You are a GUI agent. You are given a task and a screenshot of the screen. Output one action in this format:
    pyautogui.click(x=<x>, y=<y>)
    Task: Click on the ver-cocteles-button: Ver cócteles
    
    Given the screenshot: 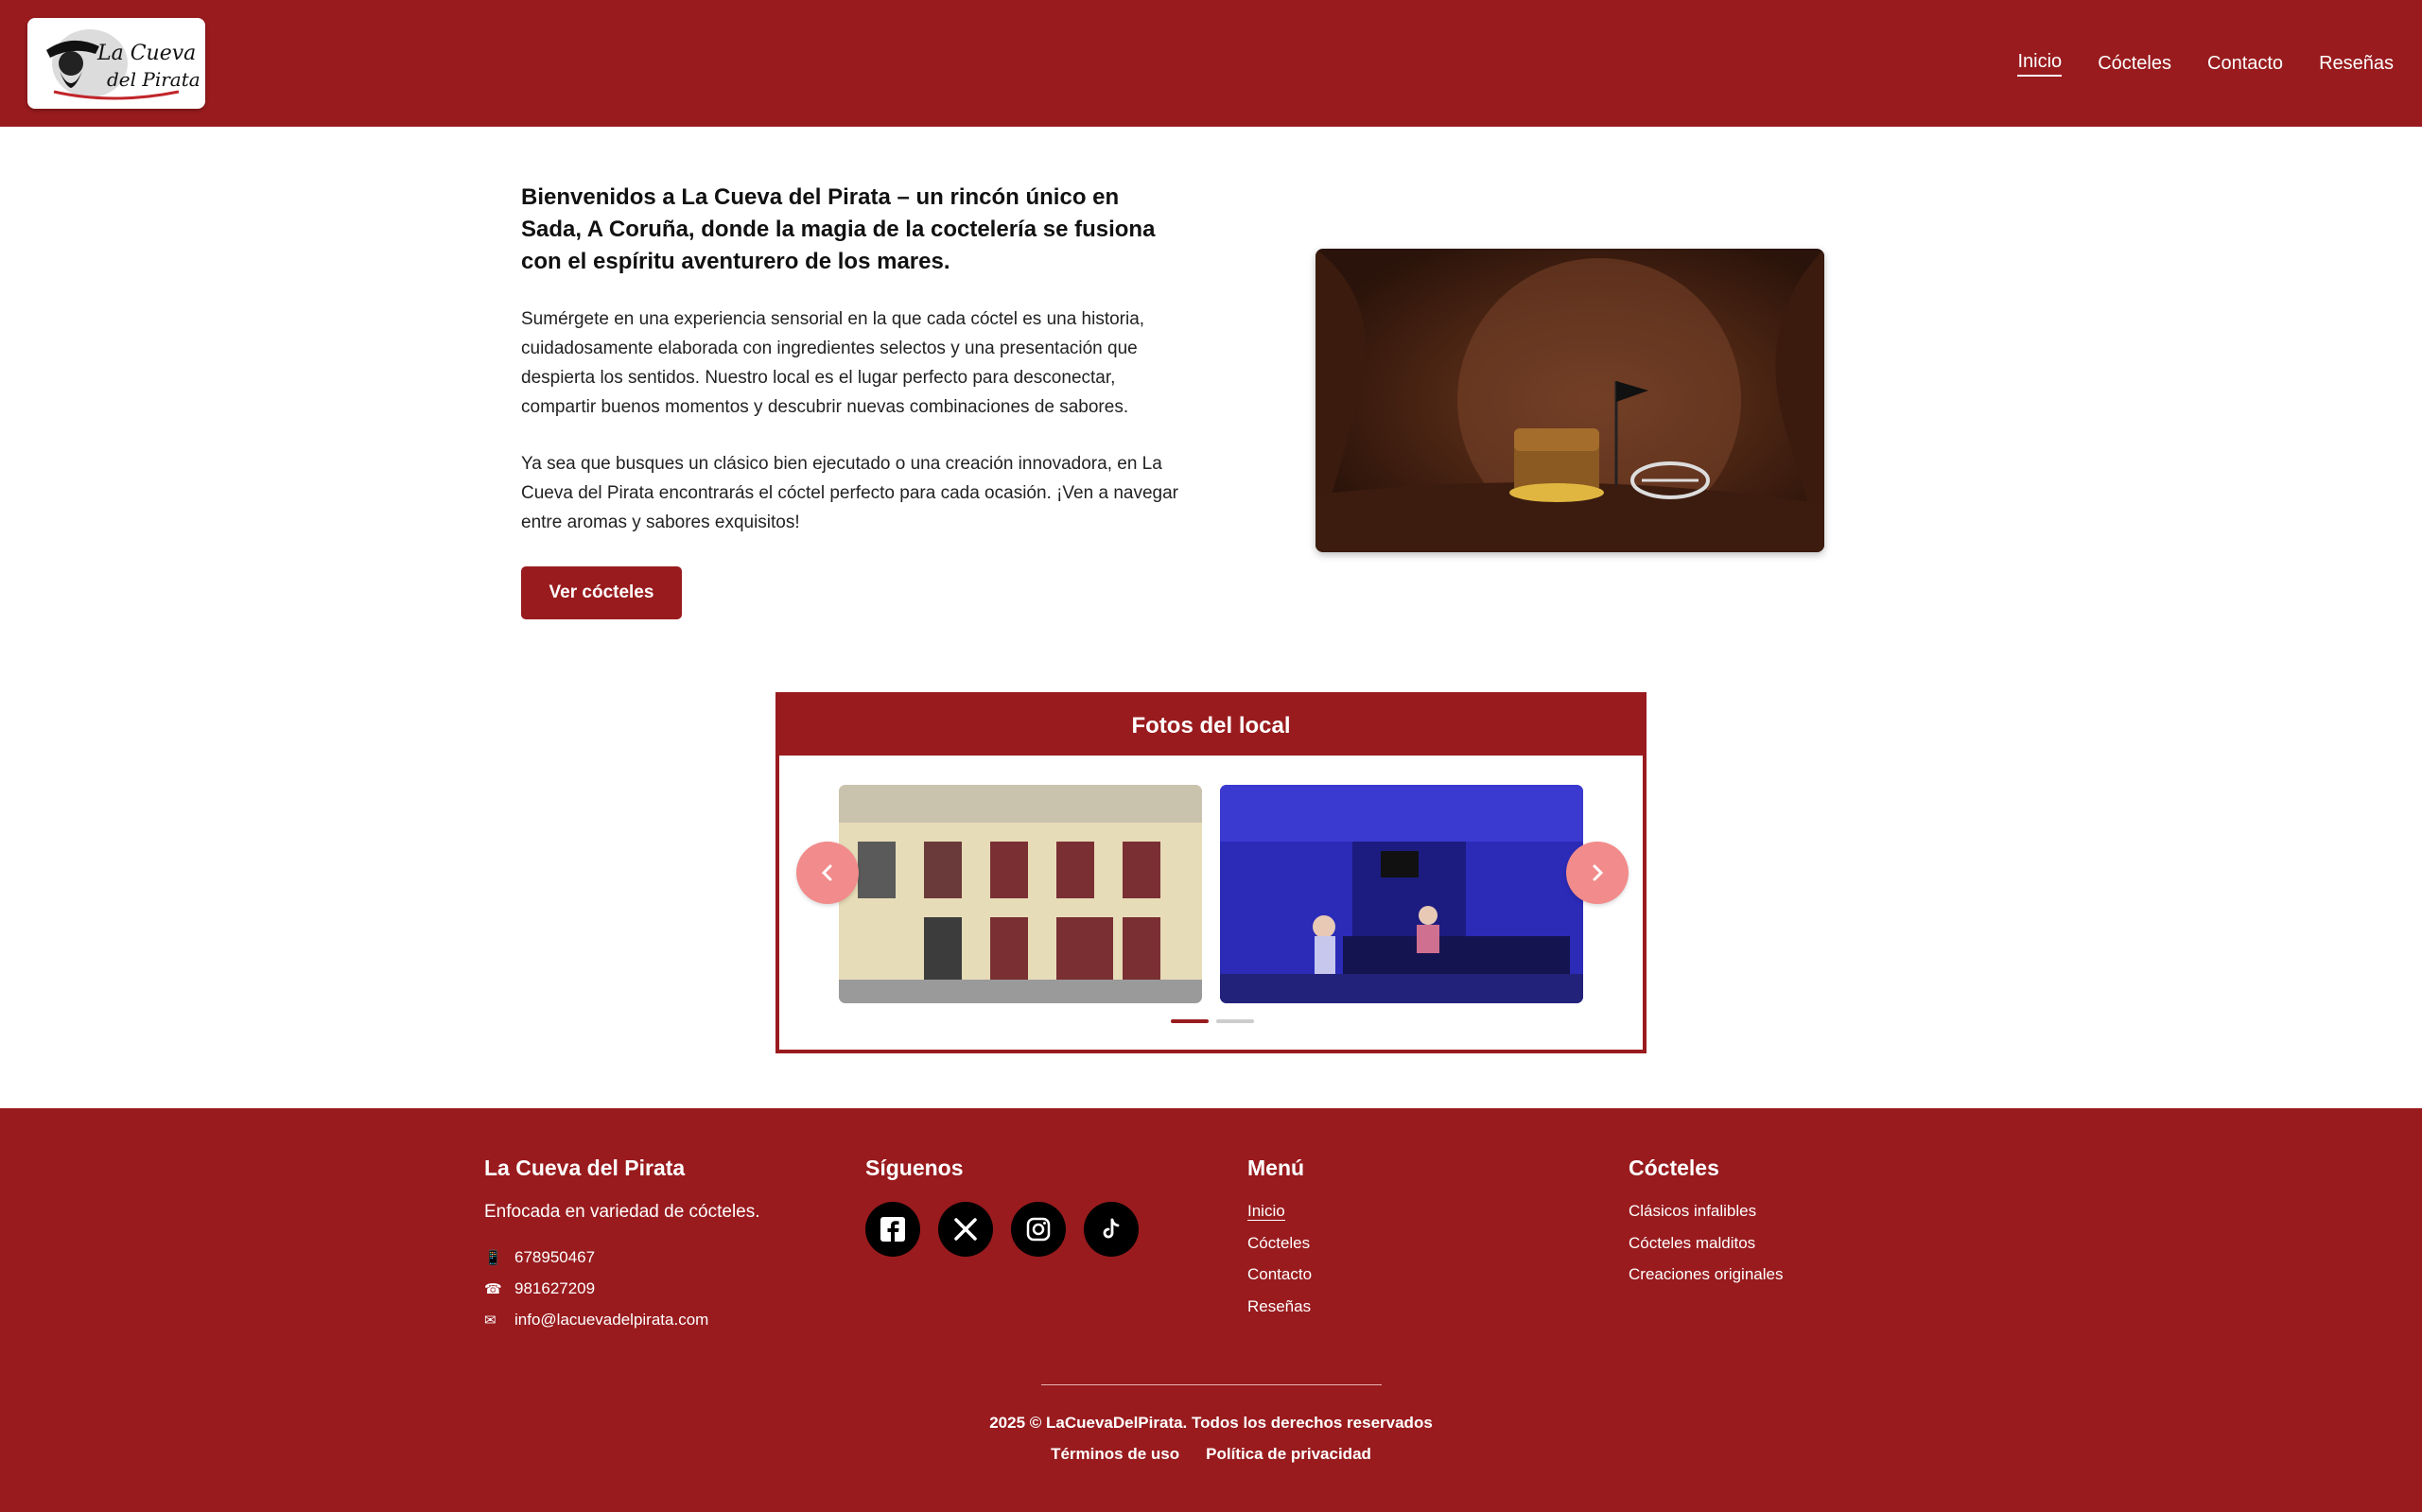 What is the action you would take?
    pyautogui.click(x=601, y=592)
    